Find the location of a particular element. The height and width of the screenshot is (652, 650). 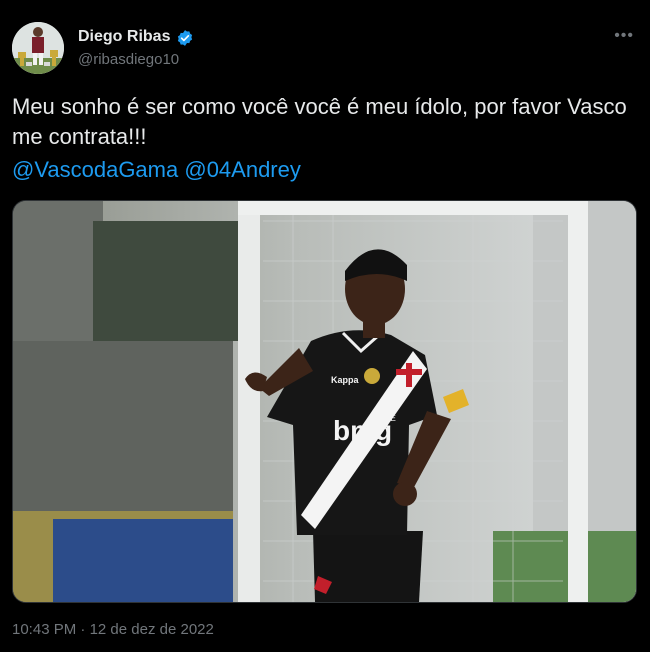

mention-link: @VascodaGama is located at coordinates (95, 169).